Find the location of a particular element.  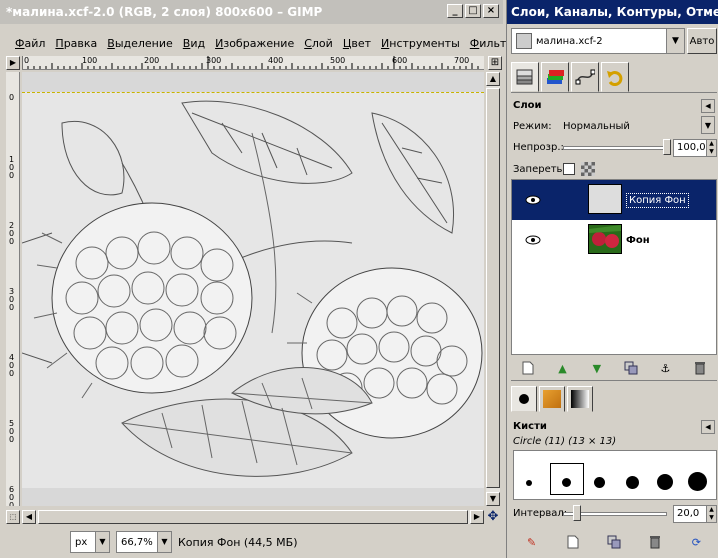

ruler-label: 500 is located at coordinates (12, 431).